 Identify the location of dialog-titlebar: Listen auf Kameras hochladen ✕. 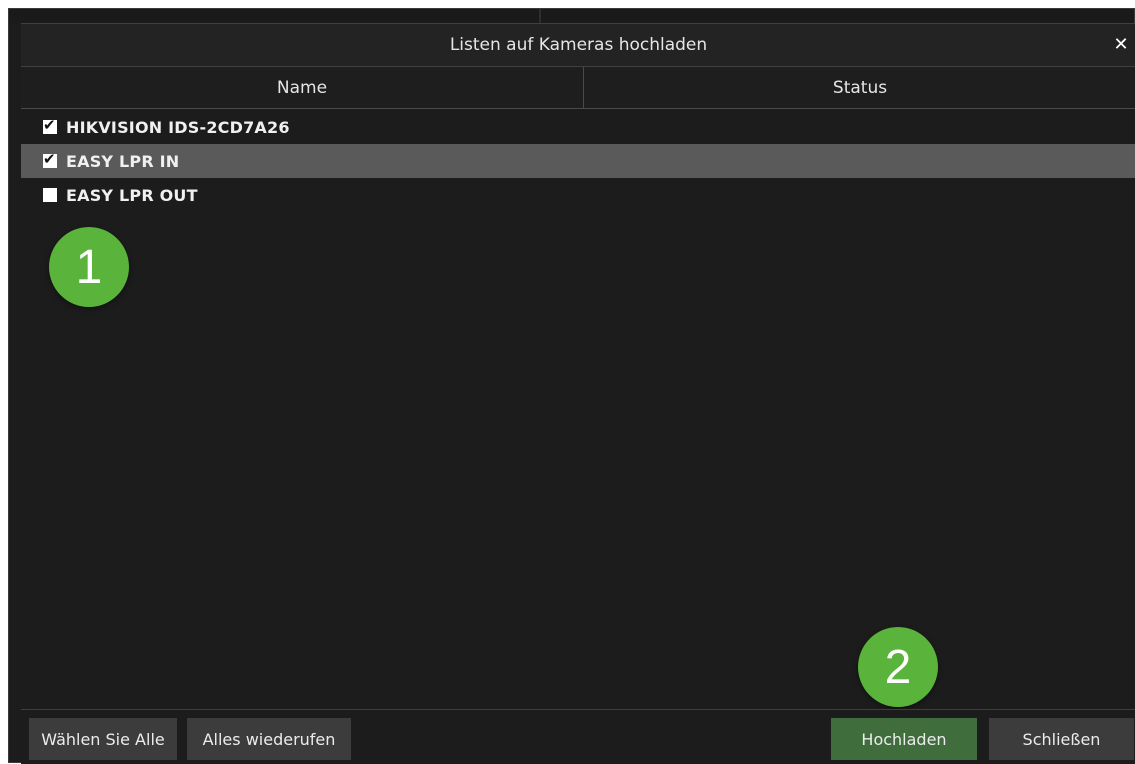
(578, 45).